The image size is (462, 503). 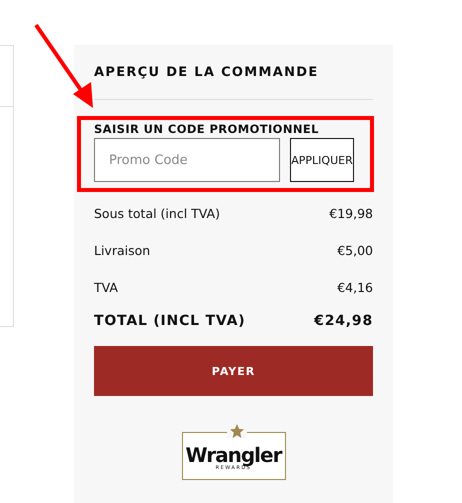 I want to click on promo-label: SAISIR UN CODE PROMOTIONNEL, so click(x=207, y=129).